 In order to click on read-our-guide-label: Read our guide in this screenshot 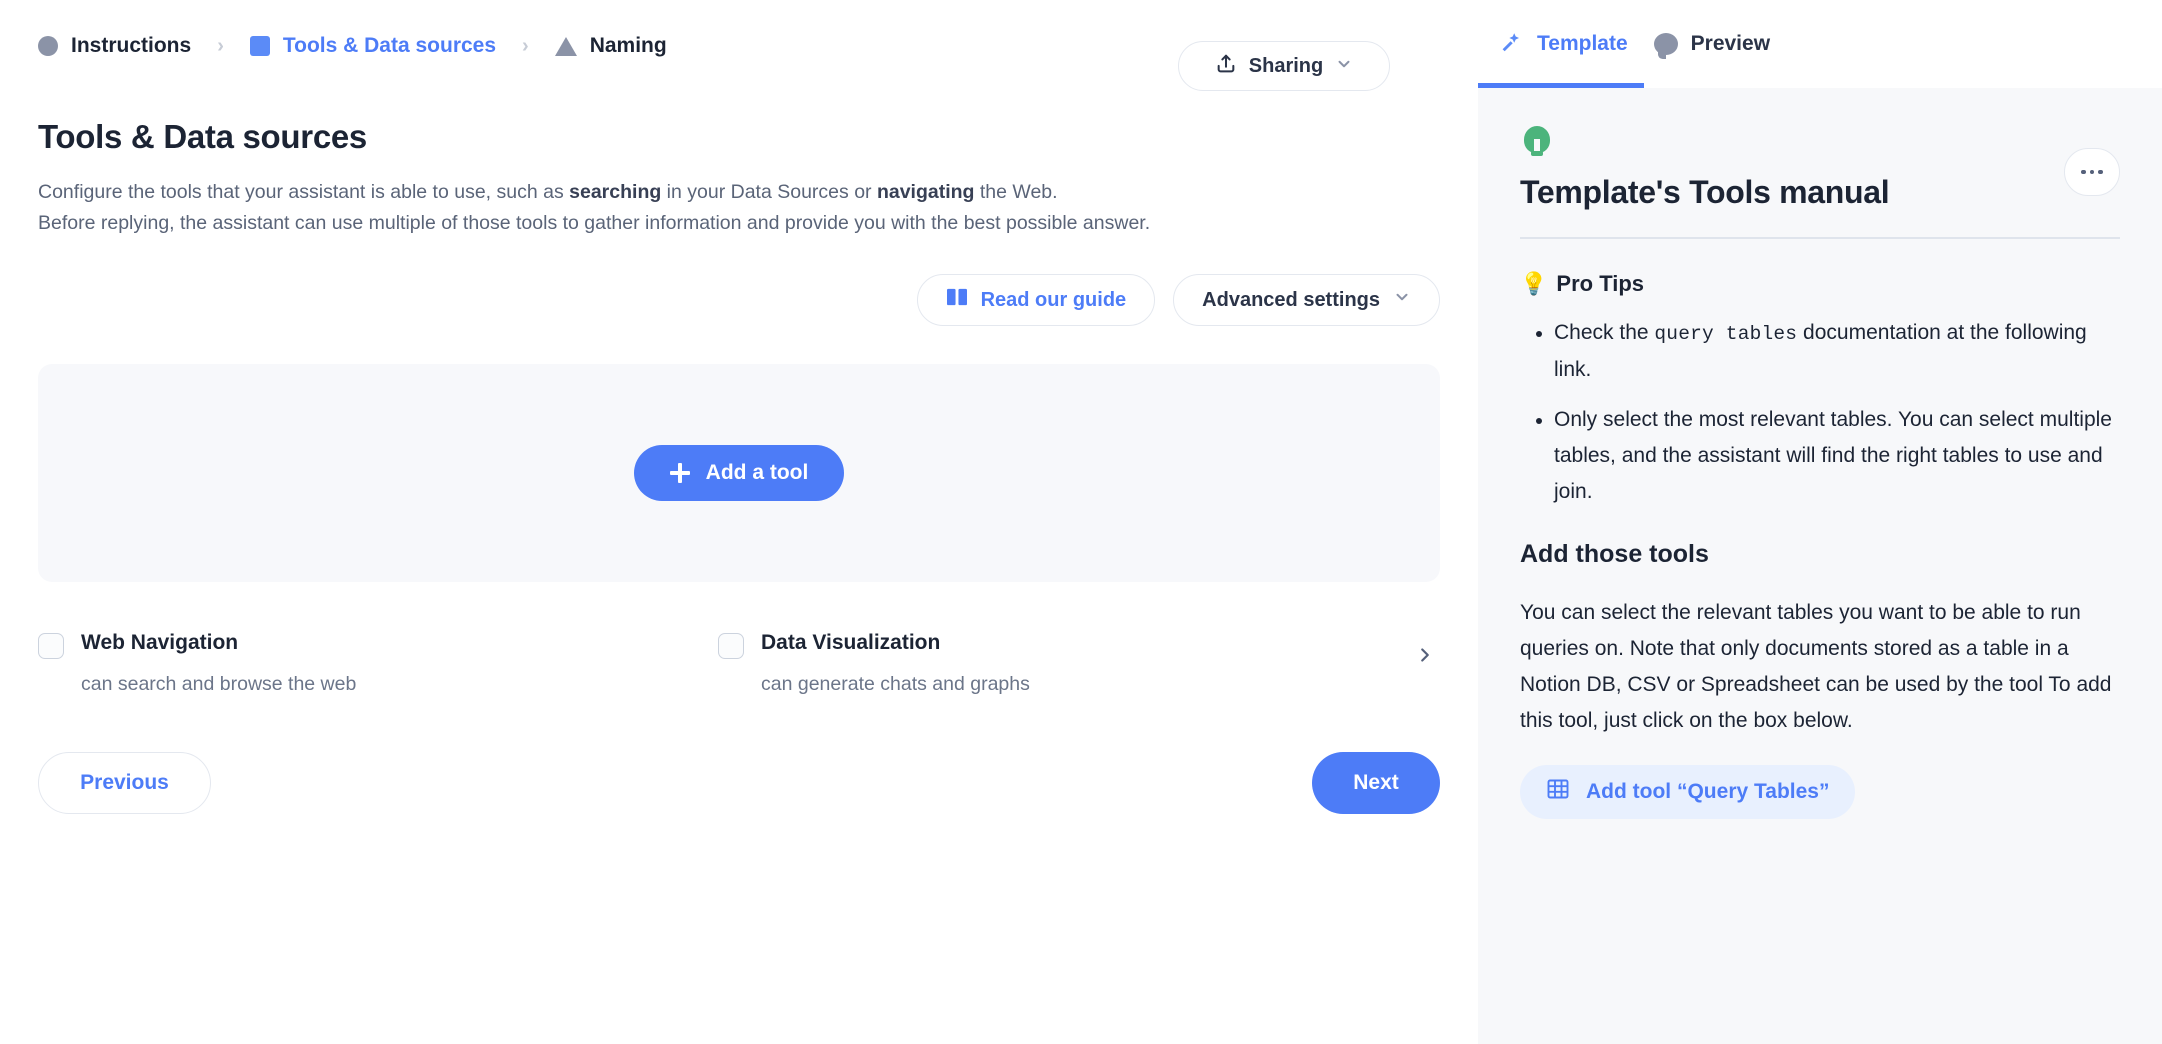, I will do `click(1053, 299)`.